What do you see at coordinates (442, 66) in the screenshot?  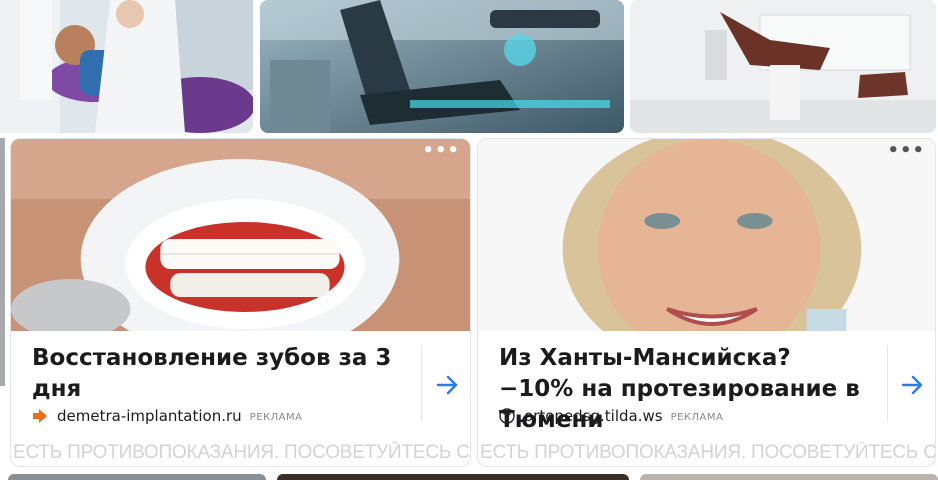 I see `image-thumbnail-dental-chair-modern` at bounding box center [442, 66].